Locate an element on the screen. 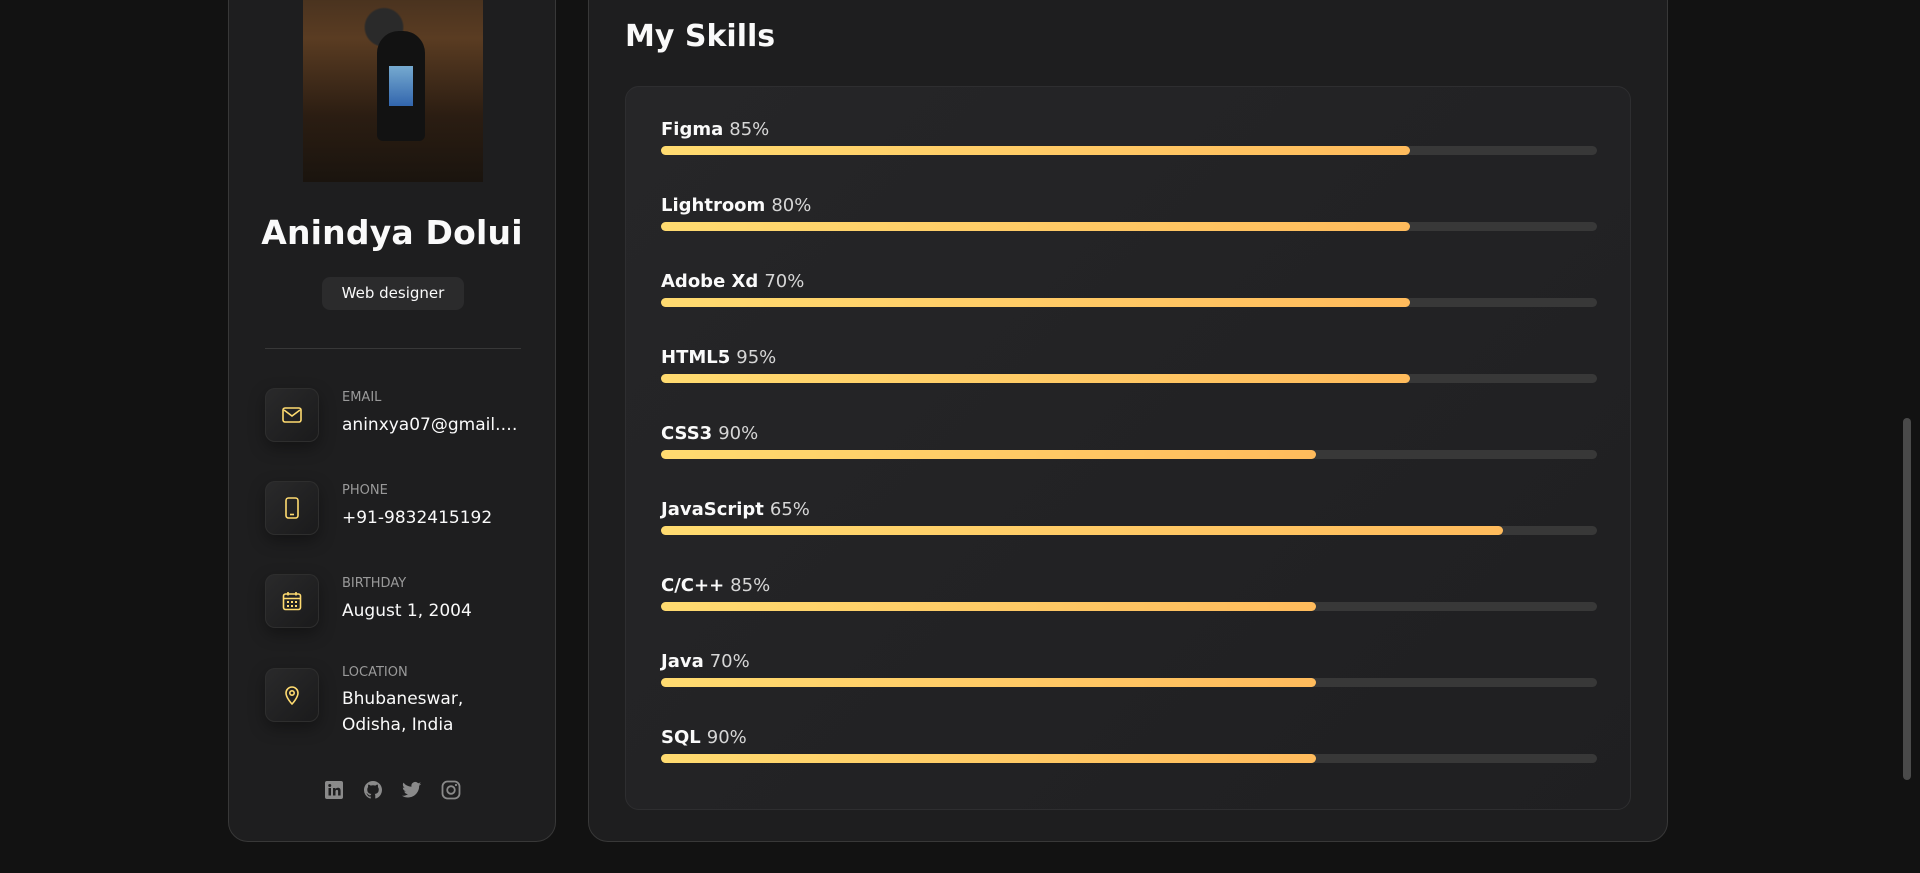 The height and width of the screenshot is (873, 1920). contact-label: PHONE is located at coordinates (365, 490).